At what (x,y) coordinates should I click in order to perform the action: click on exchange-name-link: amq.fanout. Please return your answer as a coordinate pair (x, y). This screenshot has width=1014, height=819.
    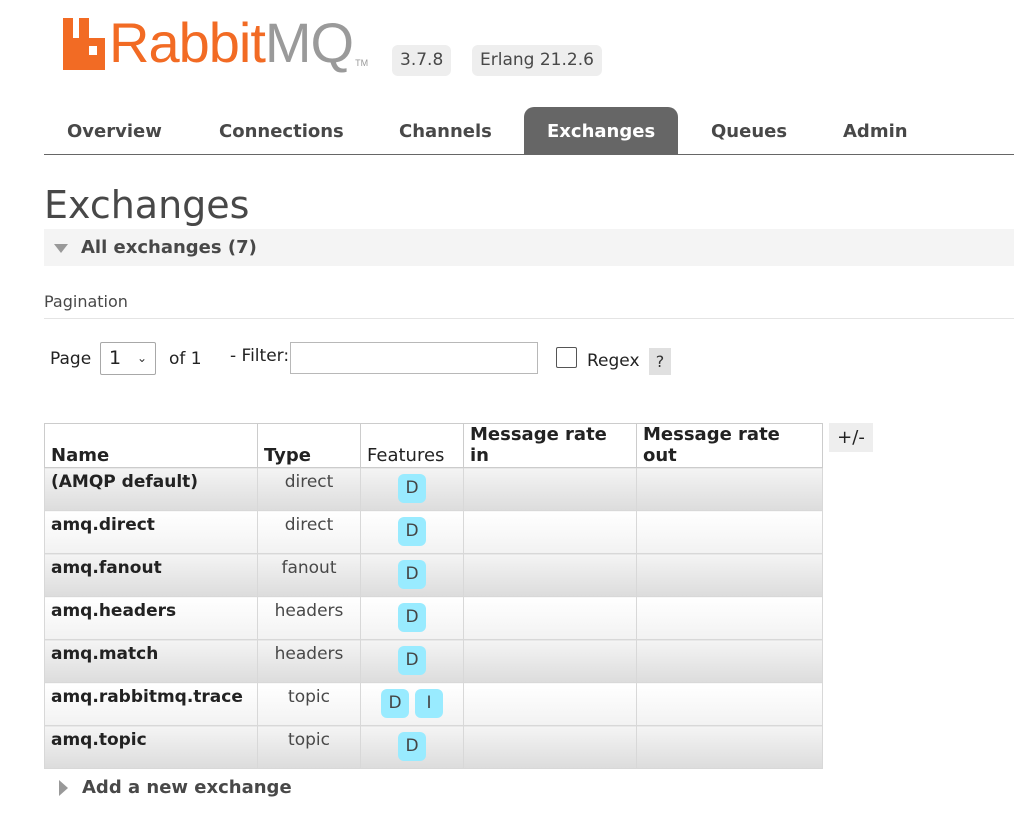
    Looking at the image, I should click on (151, 575).